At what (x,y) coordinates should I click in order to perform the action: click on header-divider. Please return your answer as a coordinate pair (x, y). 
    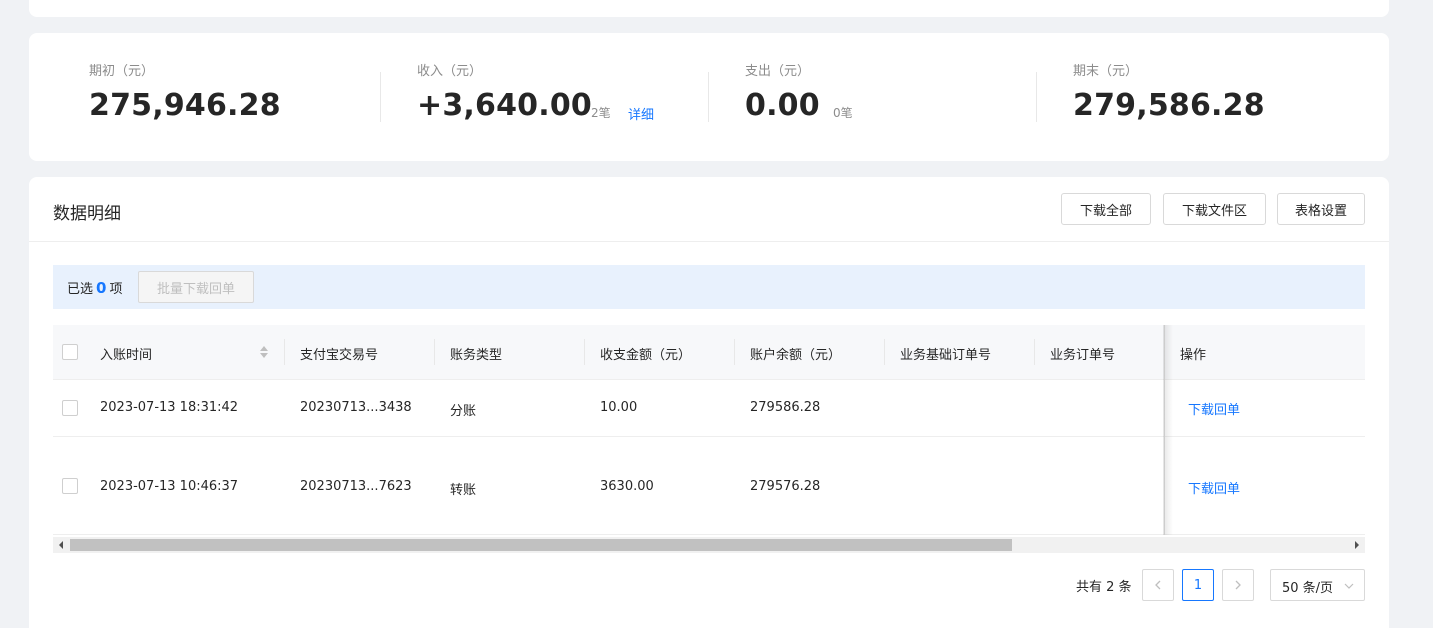
    Looking at the image, I should click on (709, 241).